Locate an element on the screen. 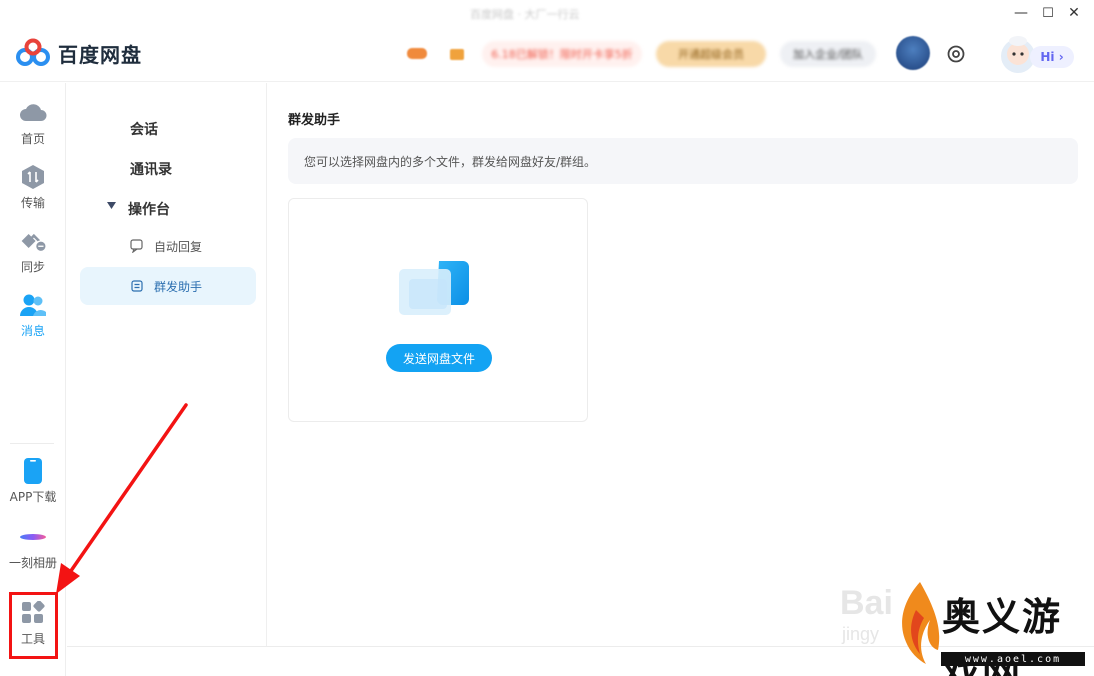 This screenshot has width=1094, height=676. album-icon is located at coordinates (33, 537).